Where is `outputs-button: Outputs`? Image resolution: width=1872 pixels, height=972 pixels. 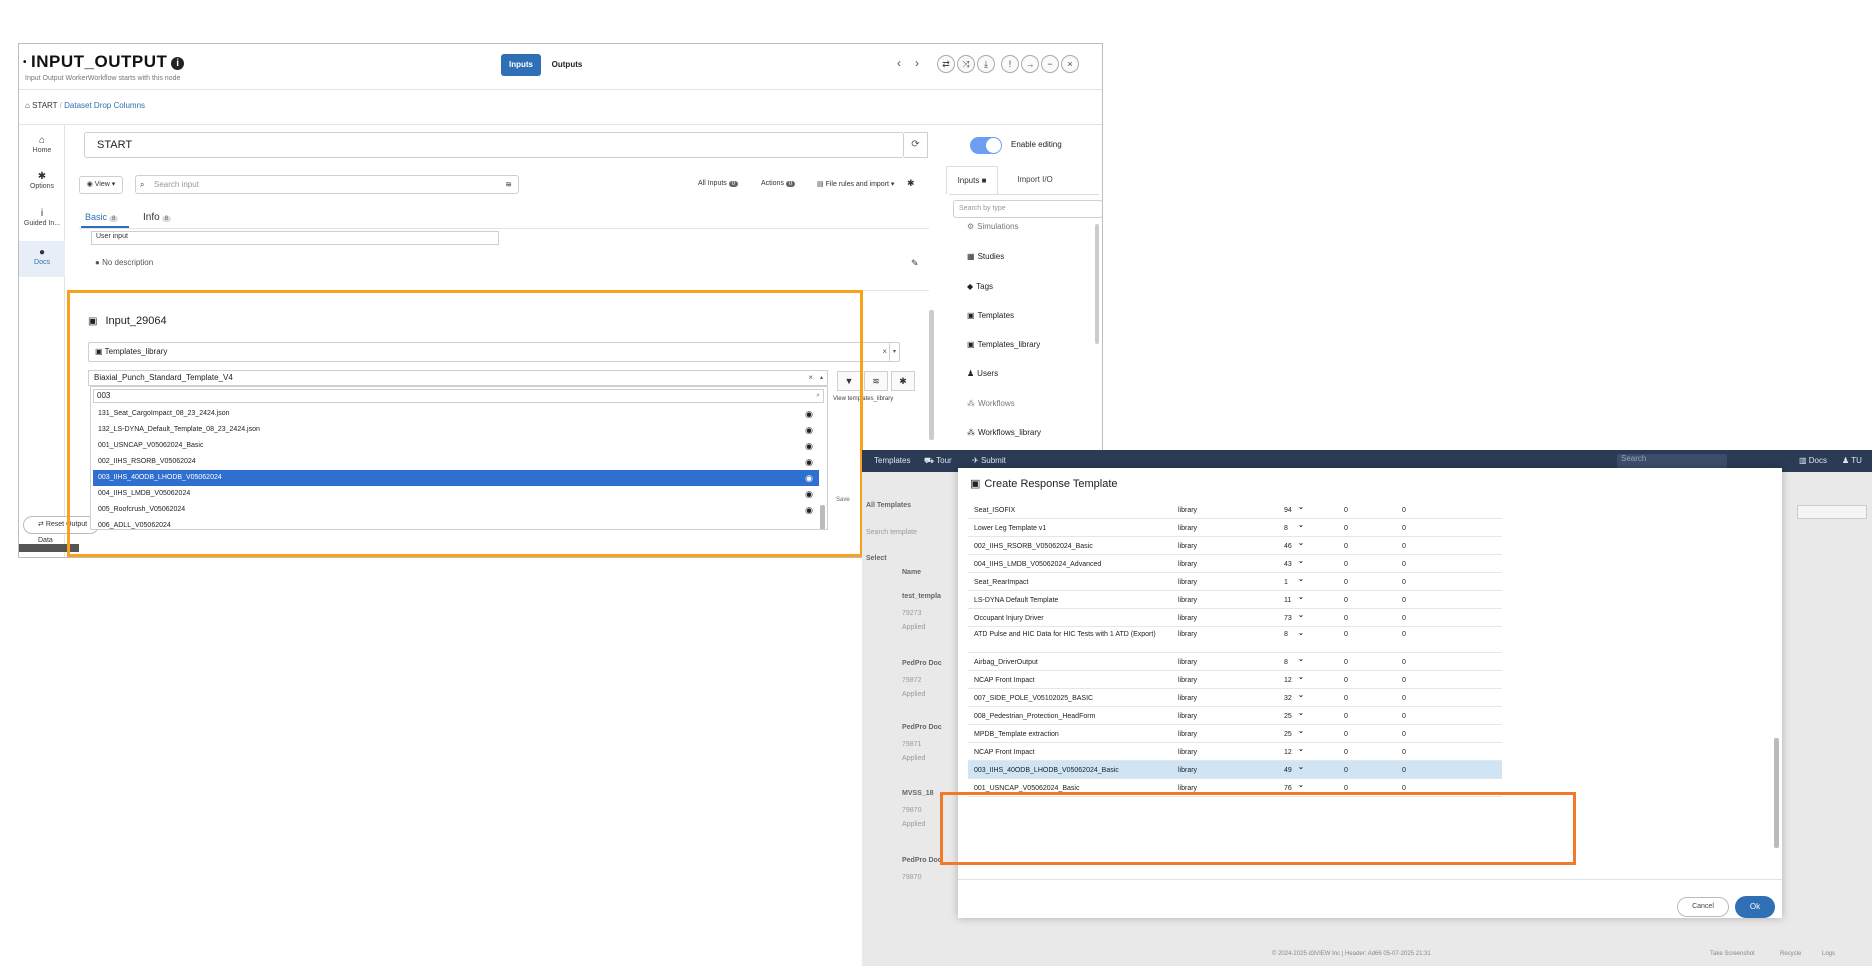 outputs-button: Outputs is located at coordinates (567, 65).